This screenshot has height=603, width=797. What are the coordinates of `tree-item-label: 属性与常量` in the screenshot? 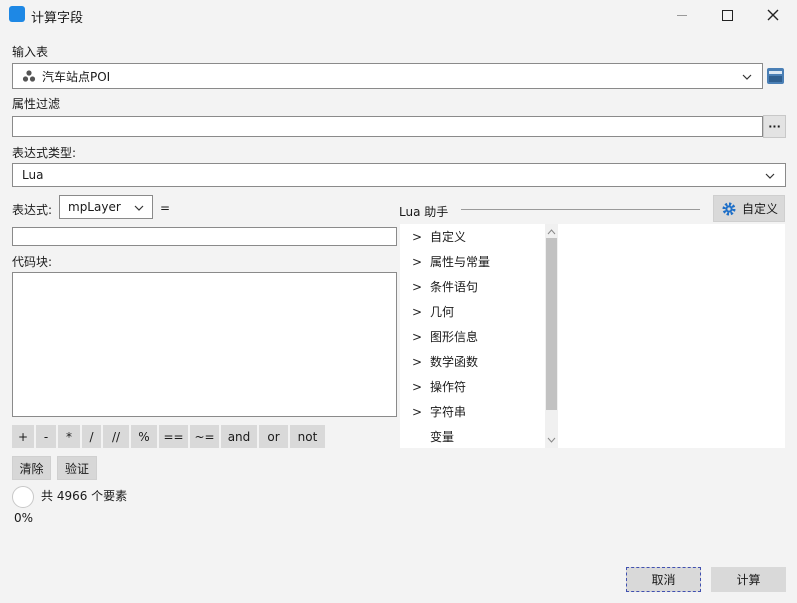 It's located at (460, 262).